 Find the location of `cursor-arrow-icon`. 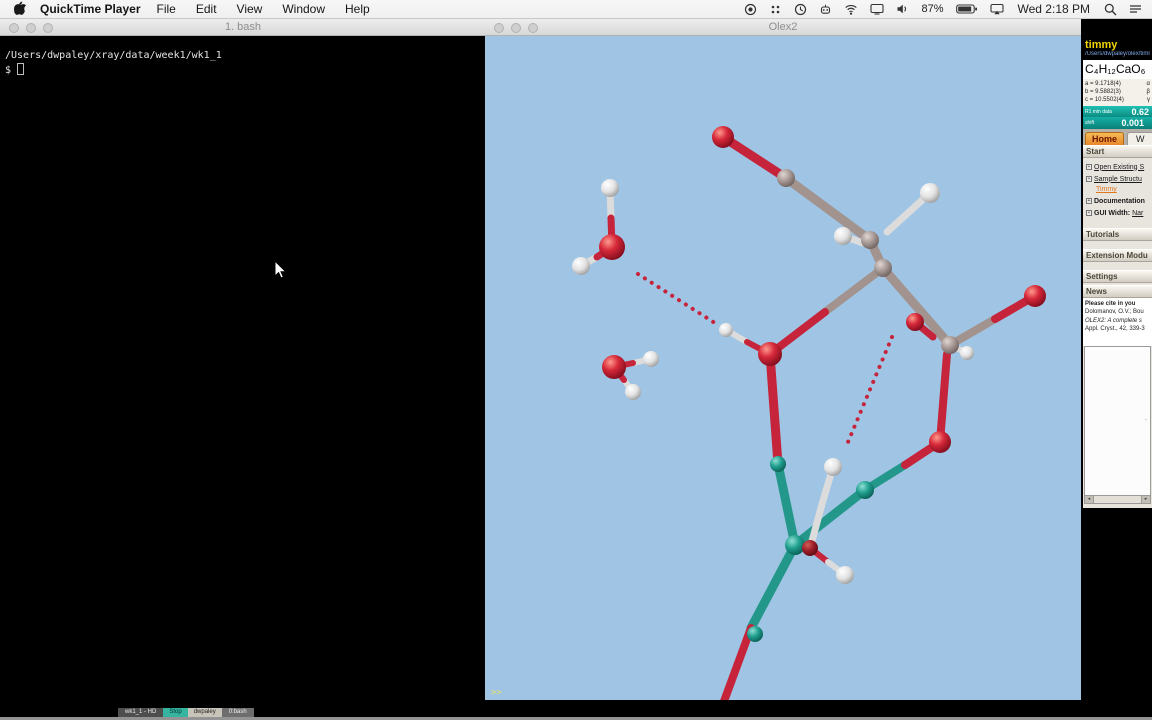

cursor-arrow-icon is located at coordinates (281, 269).